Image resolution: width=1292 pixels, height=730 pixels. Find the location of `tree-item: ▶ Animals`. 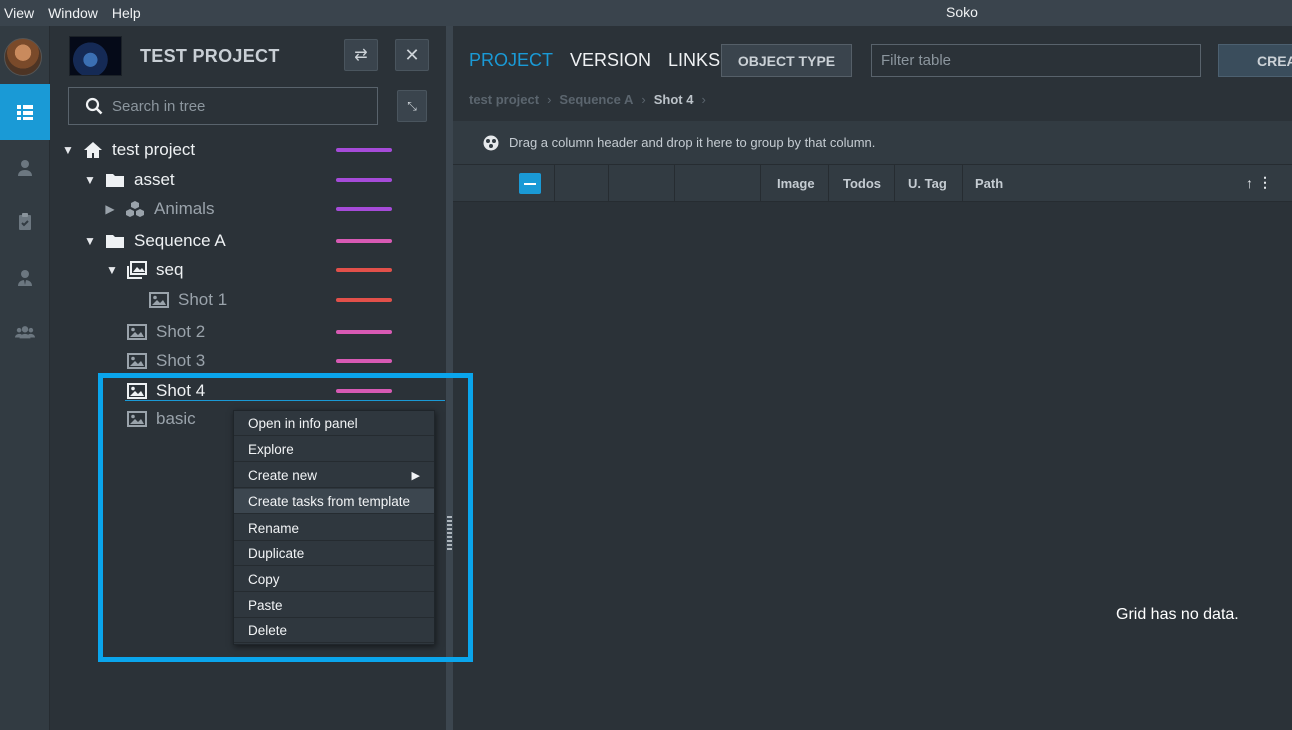

tree-item: ▶ Animals is located at coordinates (158, 209).